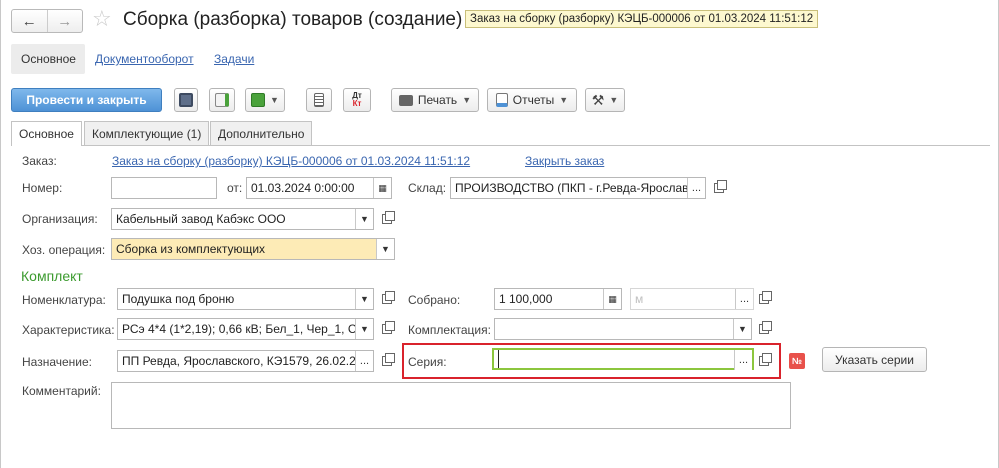 This screenshot has height=468, width=999. Describe the element at coordinates (236, 299) in the screenshot. I see `nomenclature-input: Подушка под броню` at that location.